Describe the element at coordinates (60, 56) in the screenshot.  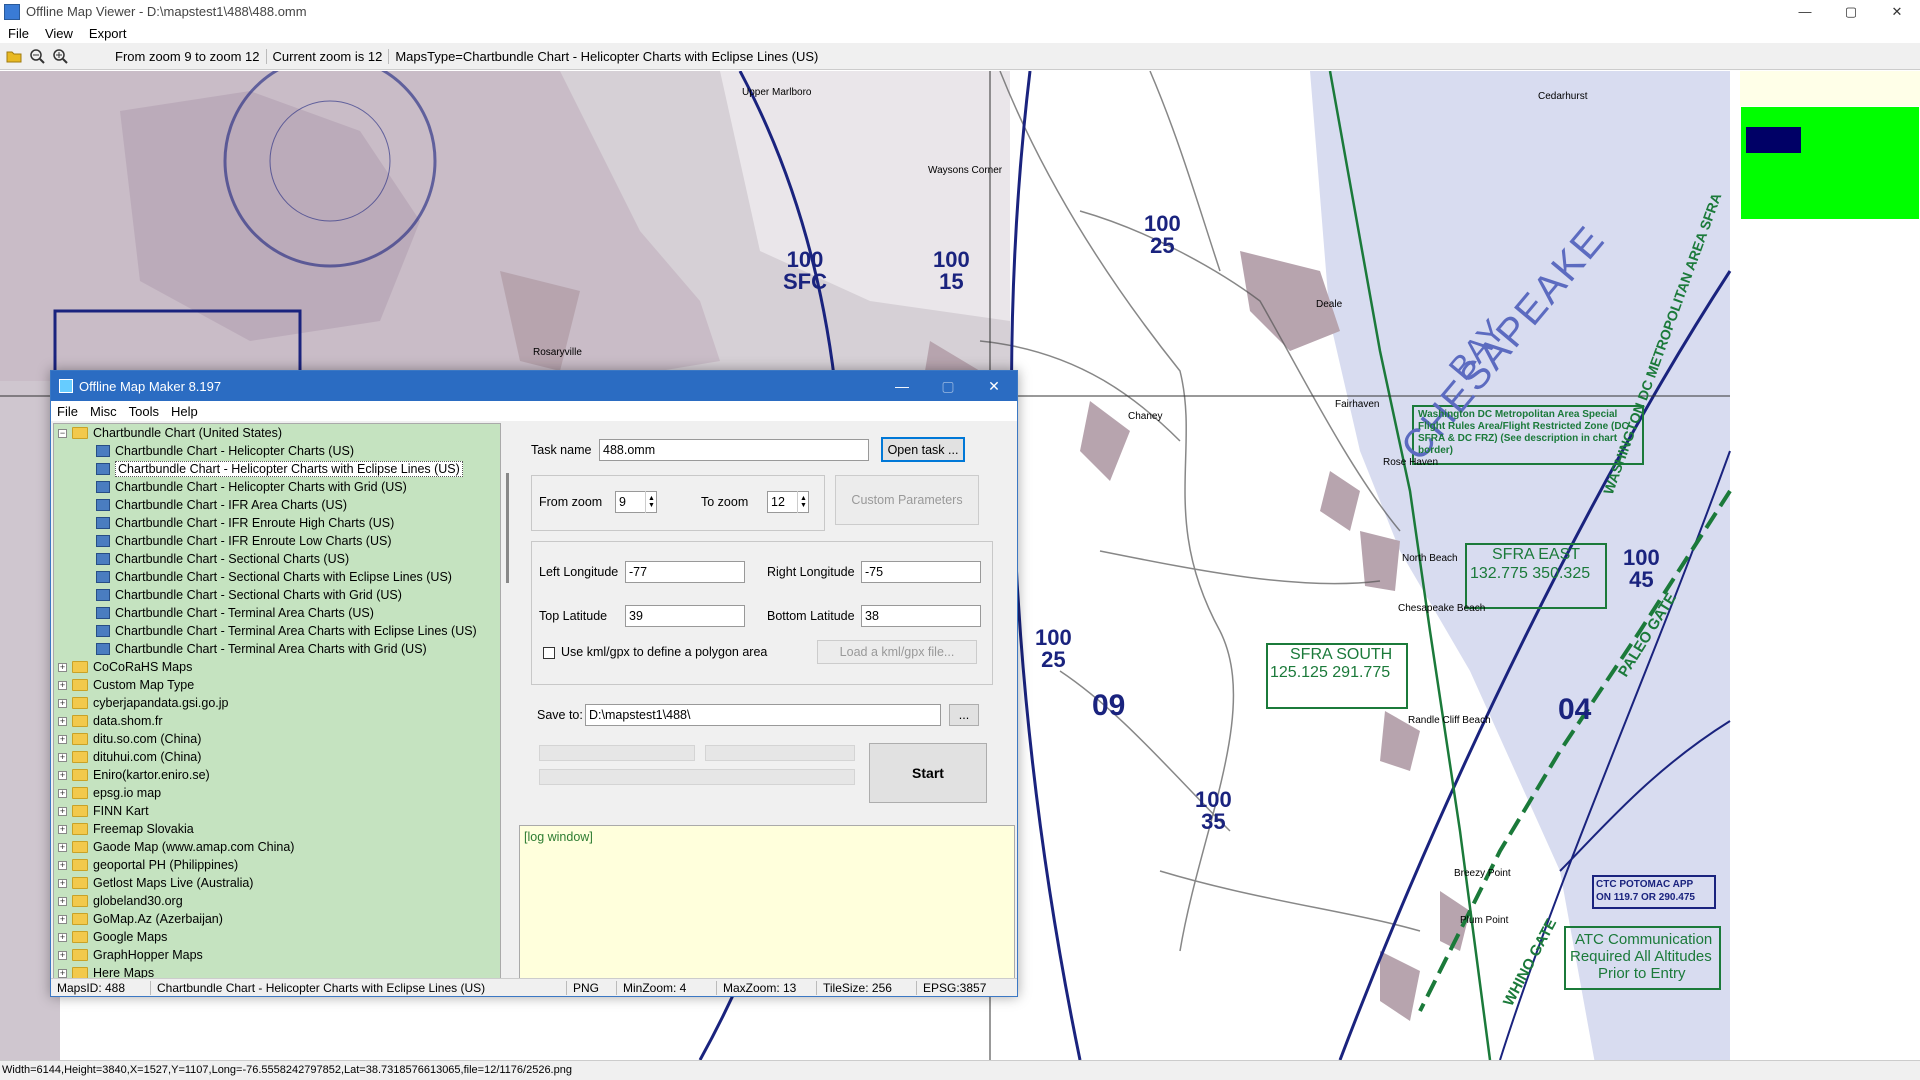
I see `zoom-in-icon` at that location.